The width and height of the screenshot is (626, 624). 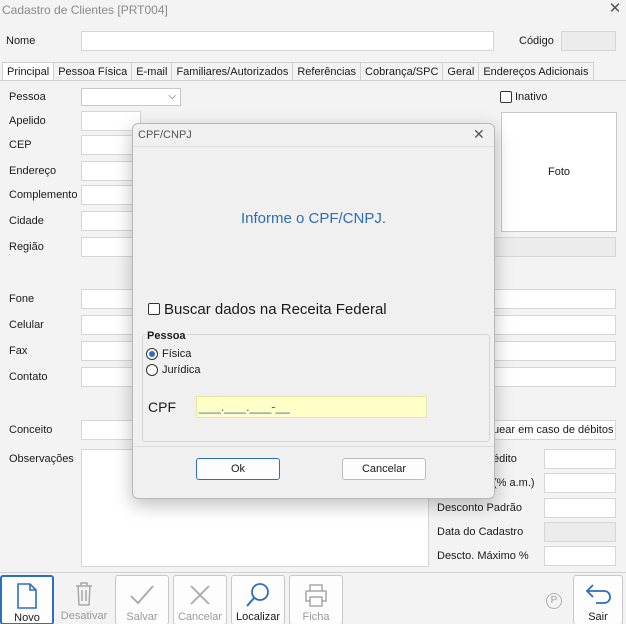 I want to click on novo-label: Novo, so click(x=27, y=618).